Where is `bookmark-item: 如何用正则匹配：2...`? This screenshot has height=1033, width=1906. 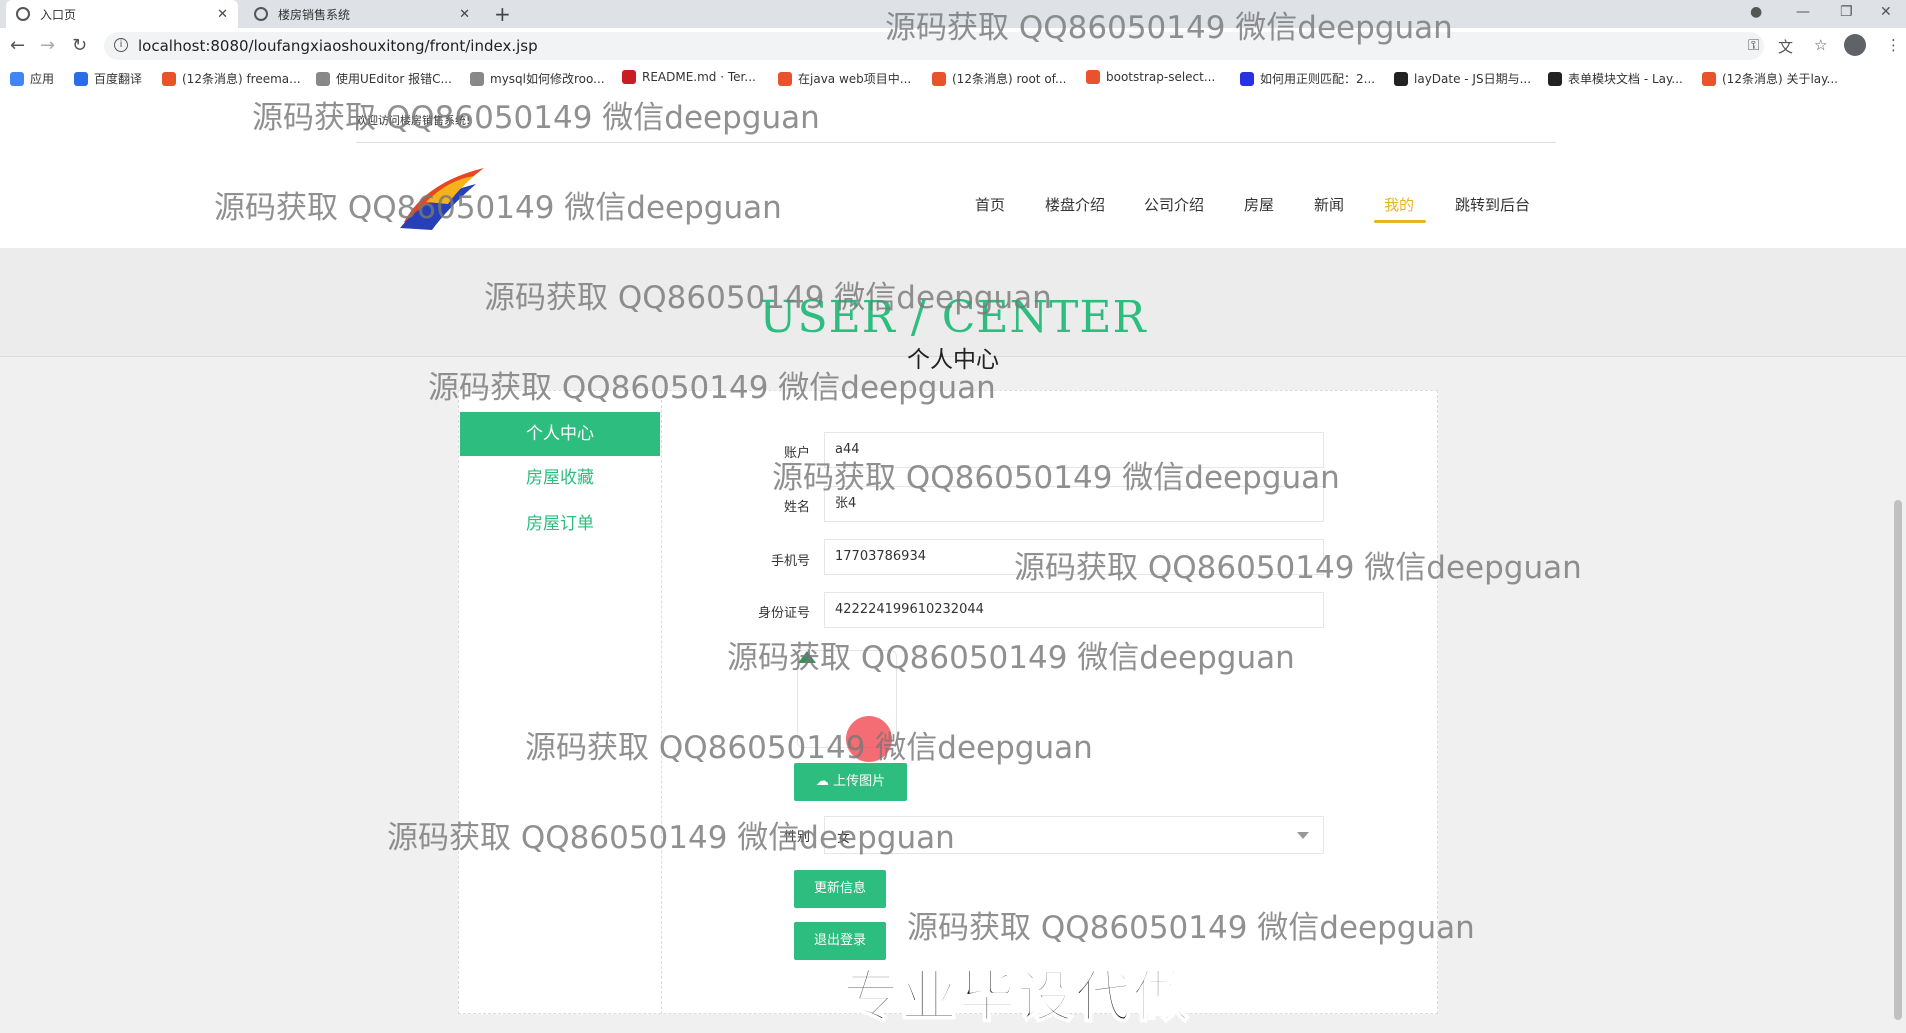
bookmark-item: 如何用正则匹配：2... is located at coordinates (1307, 78).